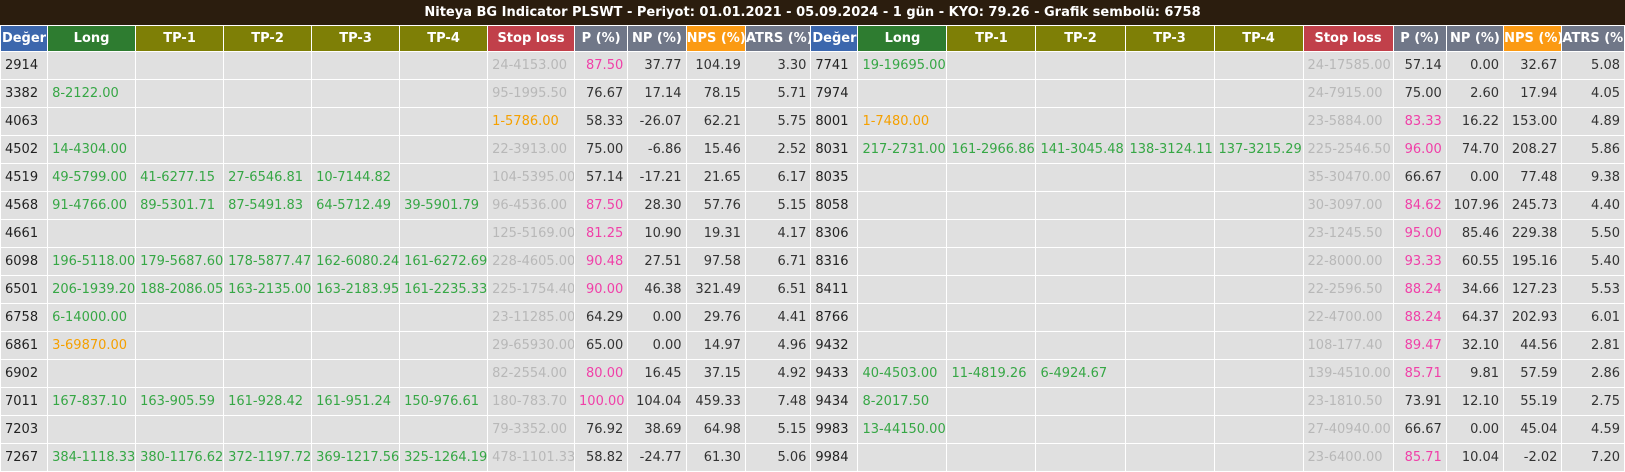  Describe the element at coordinates (601, 401) in the screenshot. I see `cell-p: 100.00` at that location.